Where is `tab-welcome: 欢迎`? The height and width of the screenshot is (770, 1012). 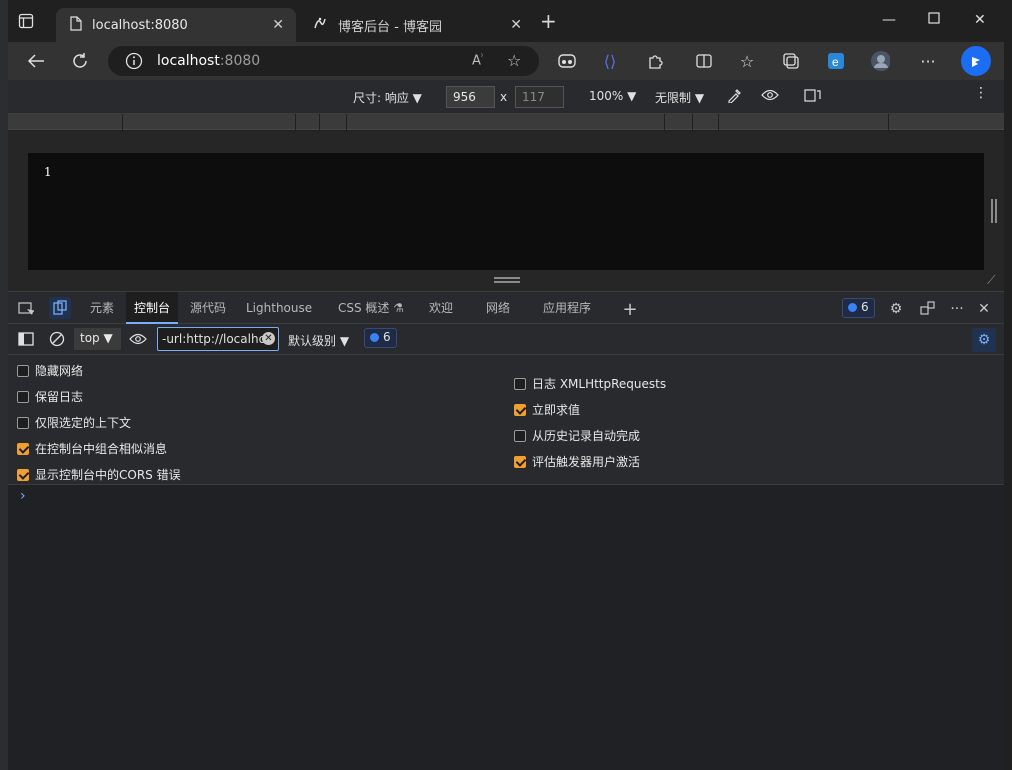
tab-welcome: 欢迎 is located at coordinates (441, 308).